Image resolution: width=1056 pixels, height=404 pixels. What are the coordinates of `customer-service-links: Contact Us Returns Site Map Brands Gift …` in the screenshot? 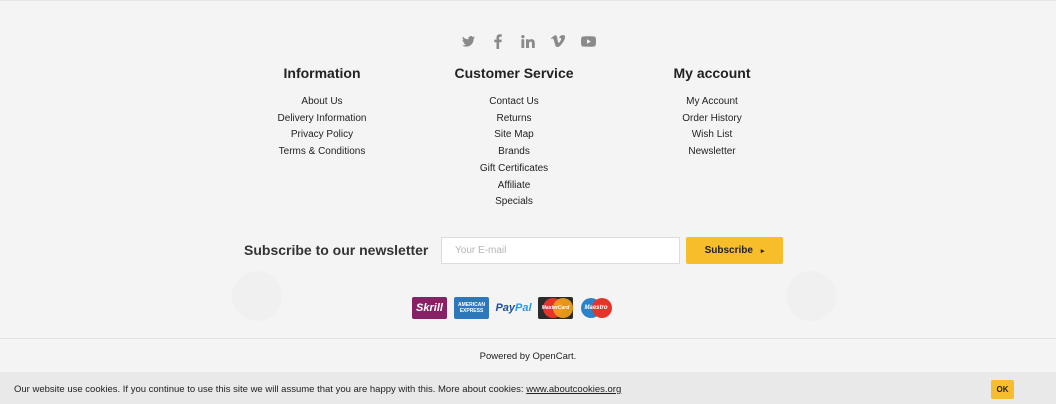 It's located at (514, 152).